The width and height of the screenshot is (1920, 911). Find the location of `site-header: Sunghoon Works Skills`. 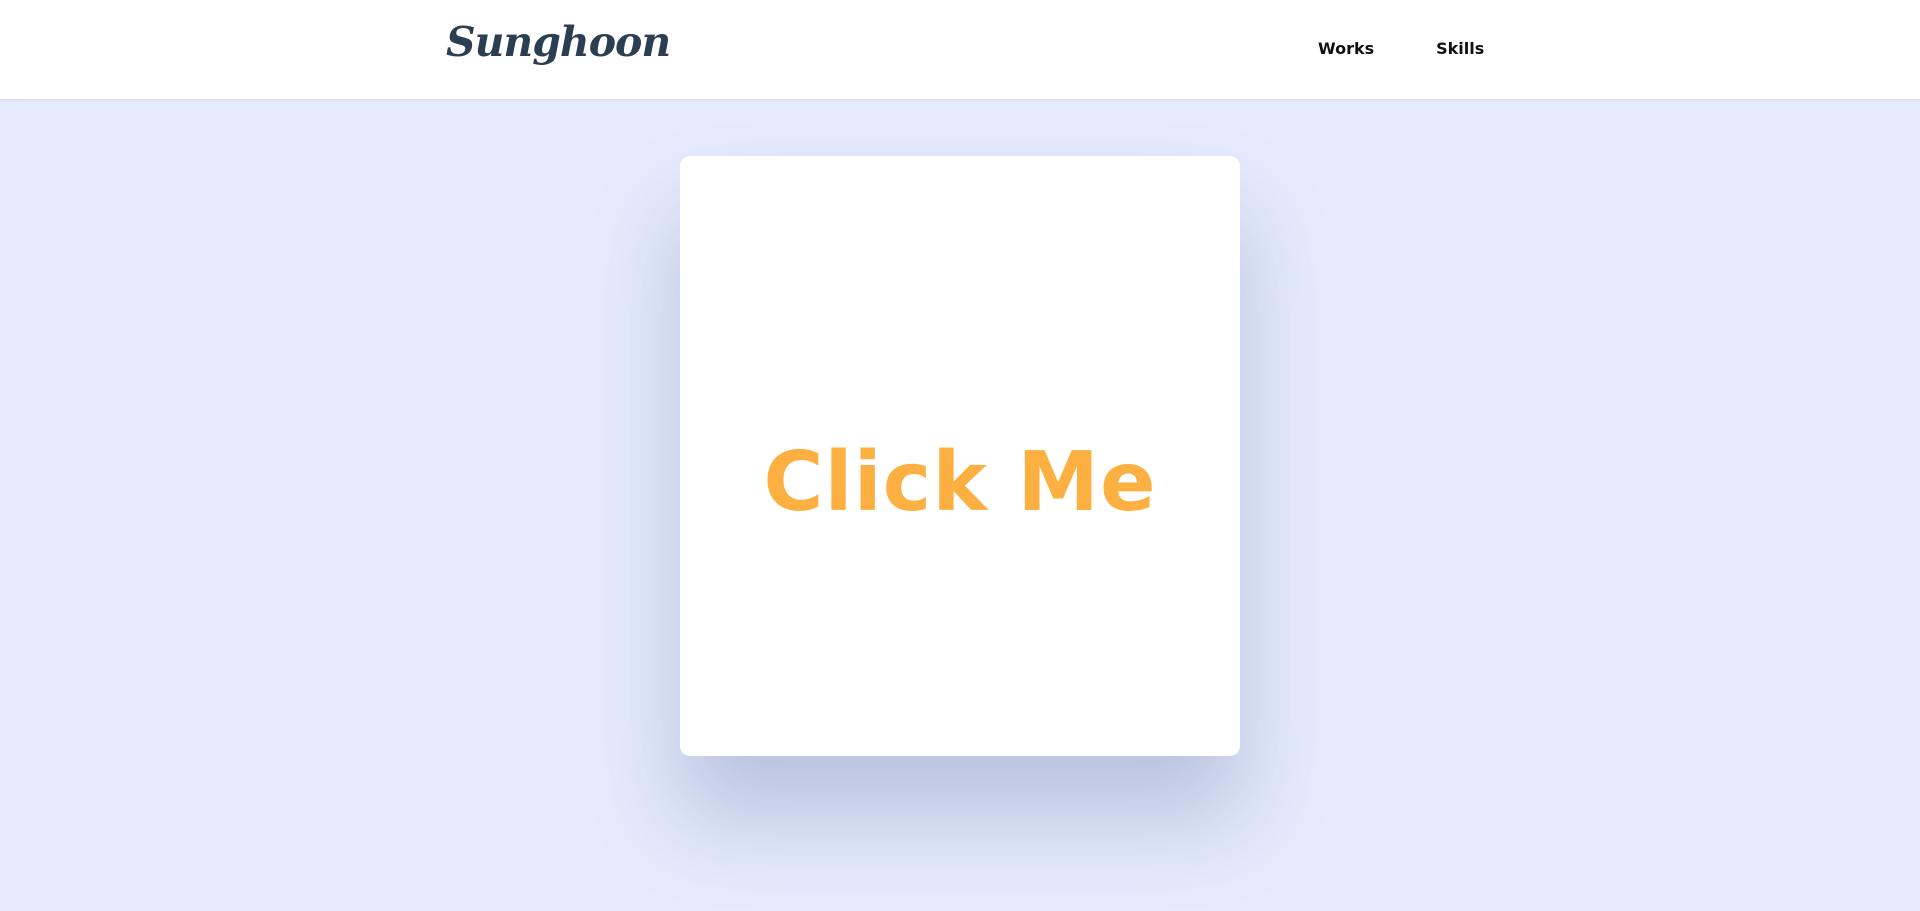

site-header: Sunghoon Works Skills is located at coordinates (960, 49).